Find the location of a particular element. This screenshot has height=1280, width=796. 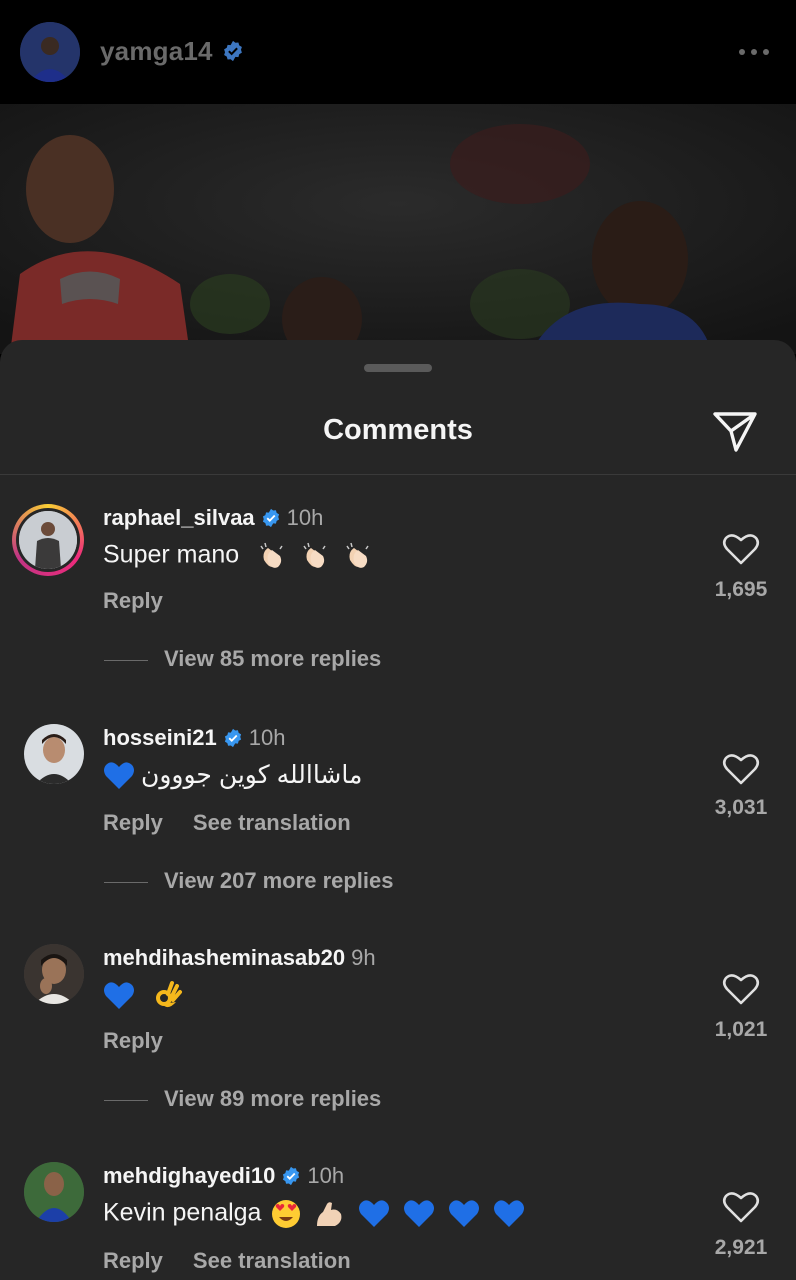

comment-username: hosseini21 is located at coordinates (160, 737).